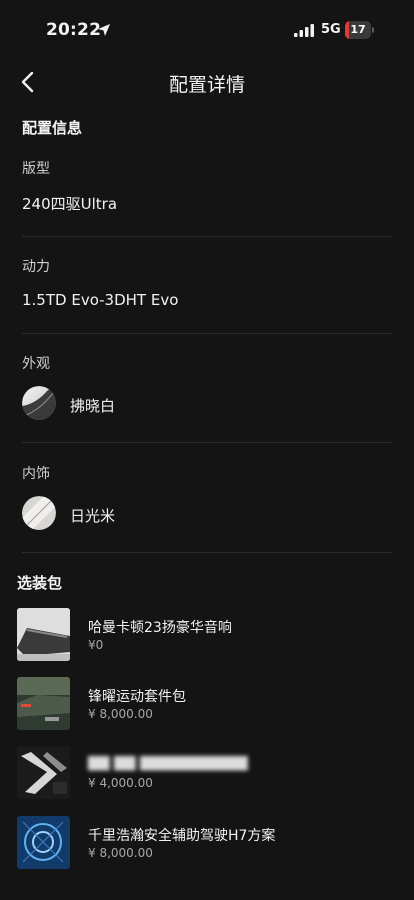 Image resolution: width=414 pixels, height=900 pixels. Describe the element at coordinates (39, 513) in the screenshot. I see `interior-color-swatch` at that location.